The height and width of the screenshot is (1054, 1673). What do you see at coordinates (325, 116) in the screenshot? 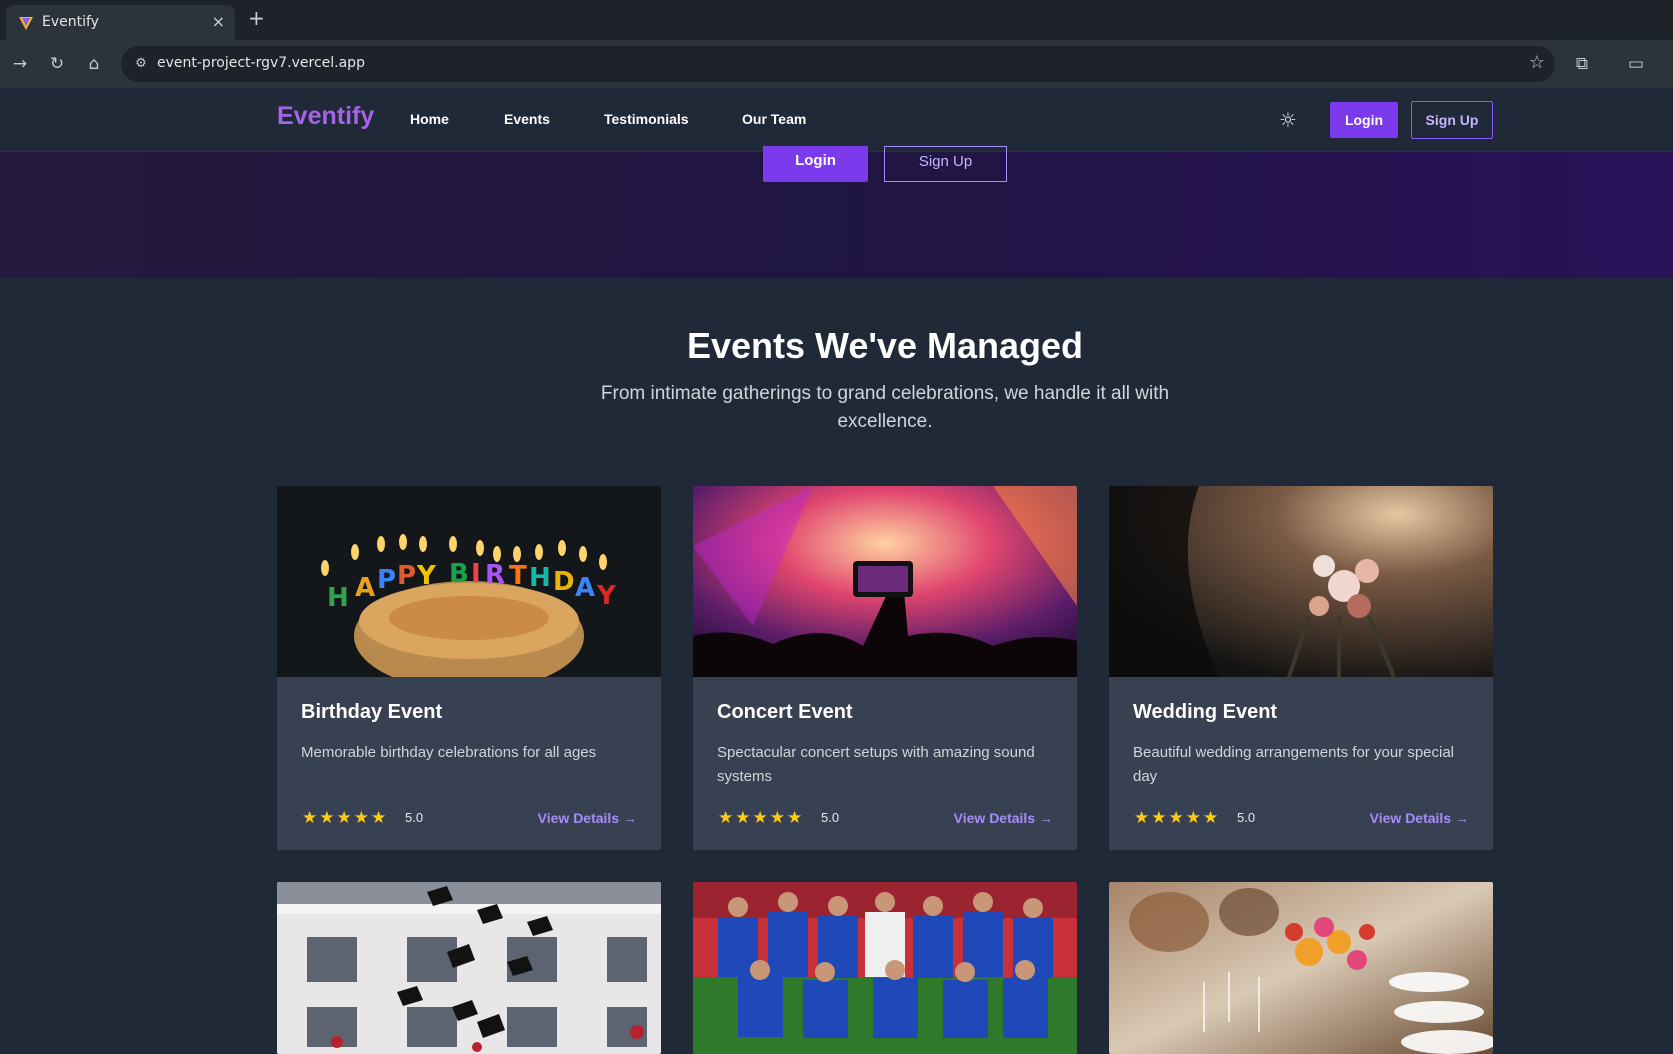
I see `brand-logo: Eventify` at bounding box center [325, 116].